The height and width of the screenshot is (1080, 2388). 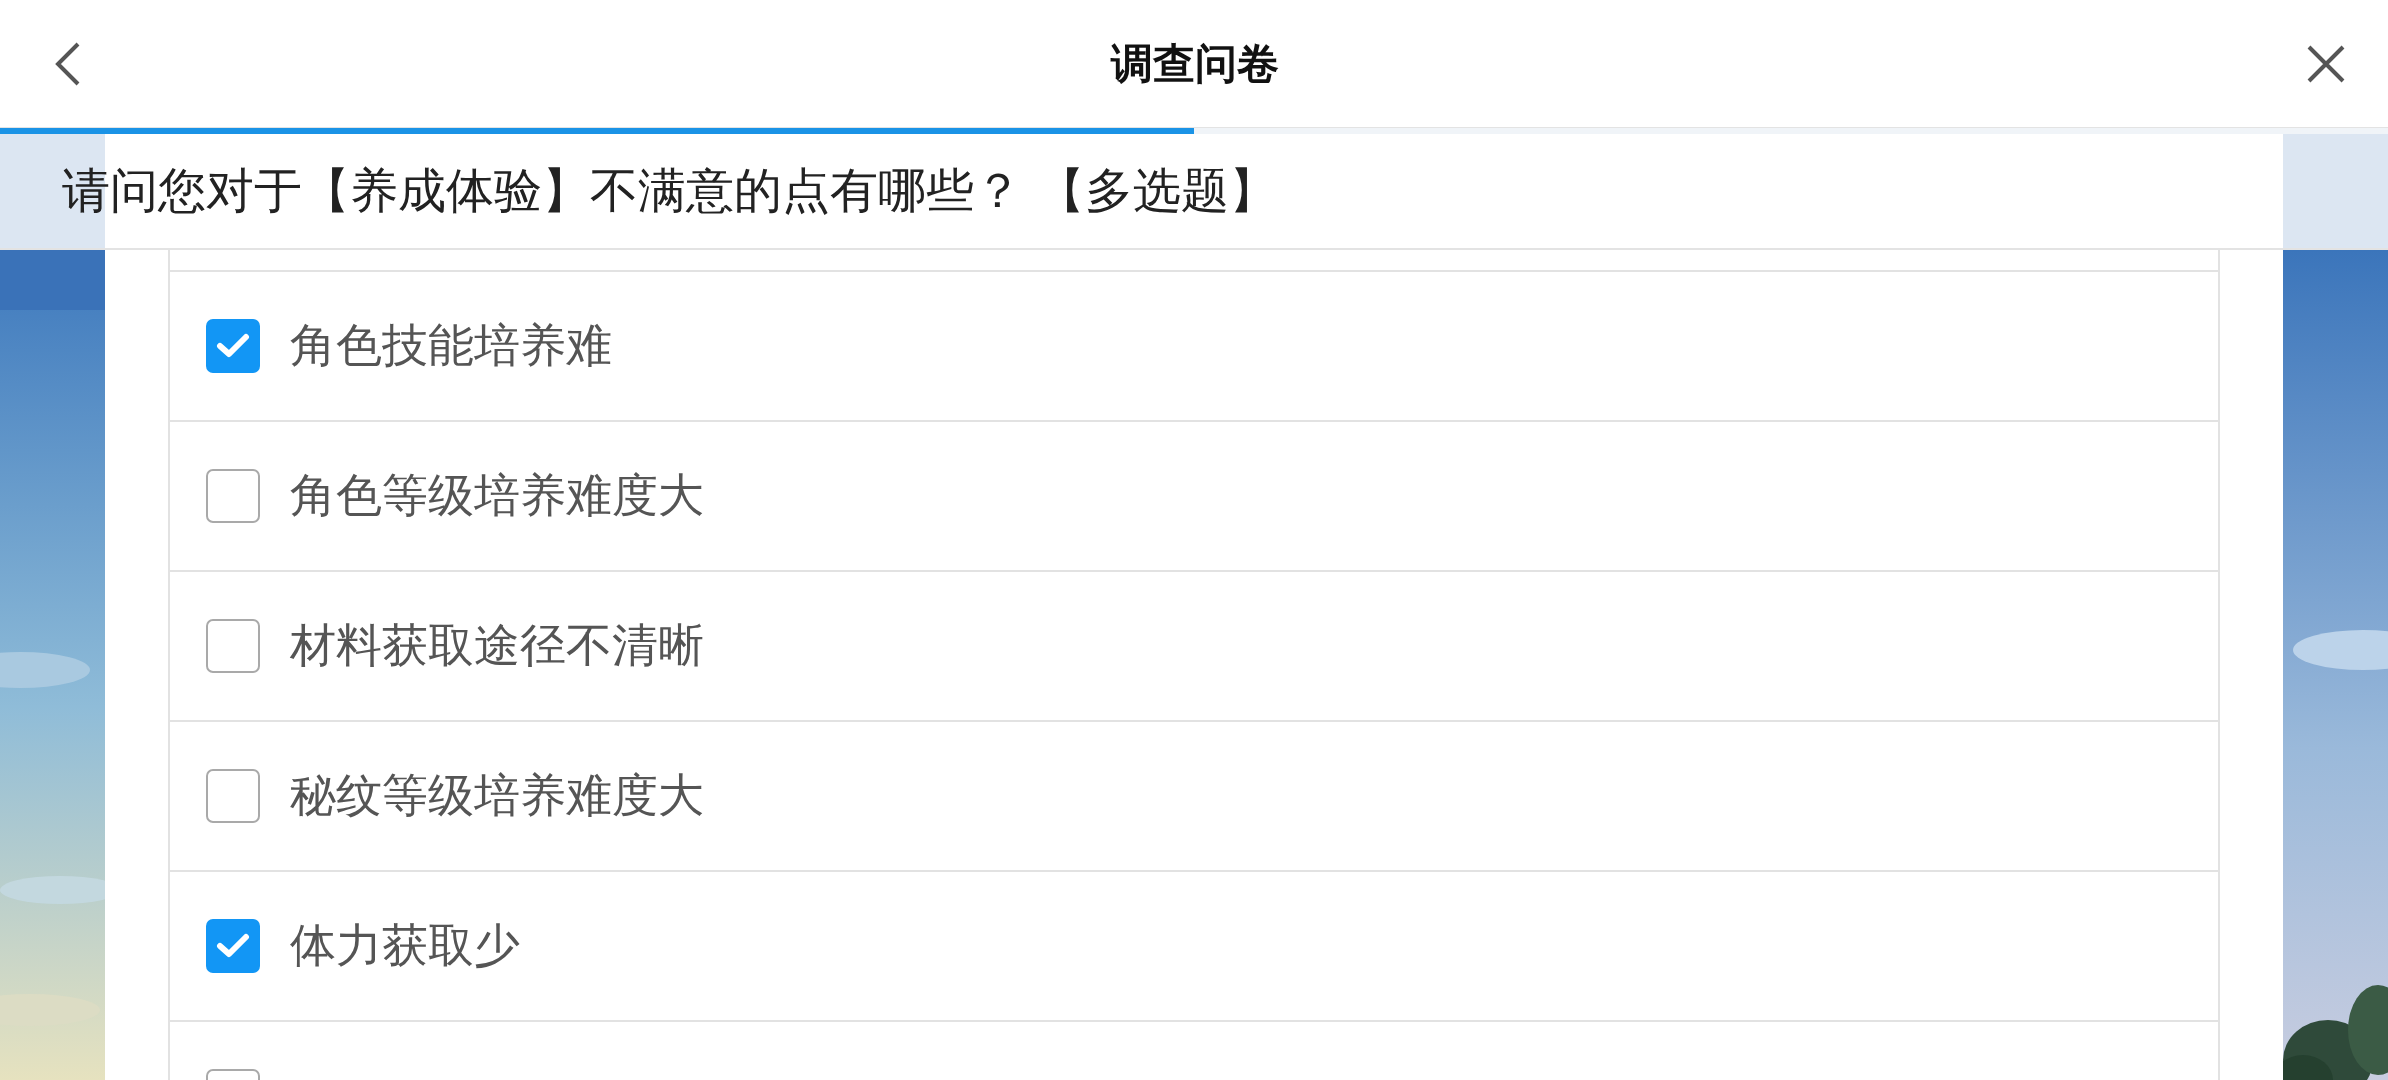 What do you see at coordinates (497, 496) in the screenshot?
I see `option-label: 角色等级培养难度大` at bounding box center [497, 496].